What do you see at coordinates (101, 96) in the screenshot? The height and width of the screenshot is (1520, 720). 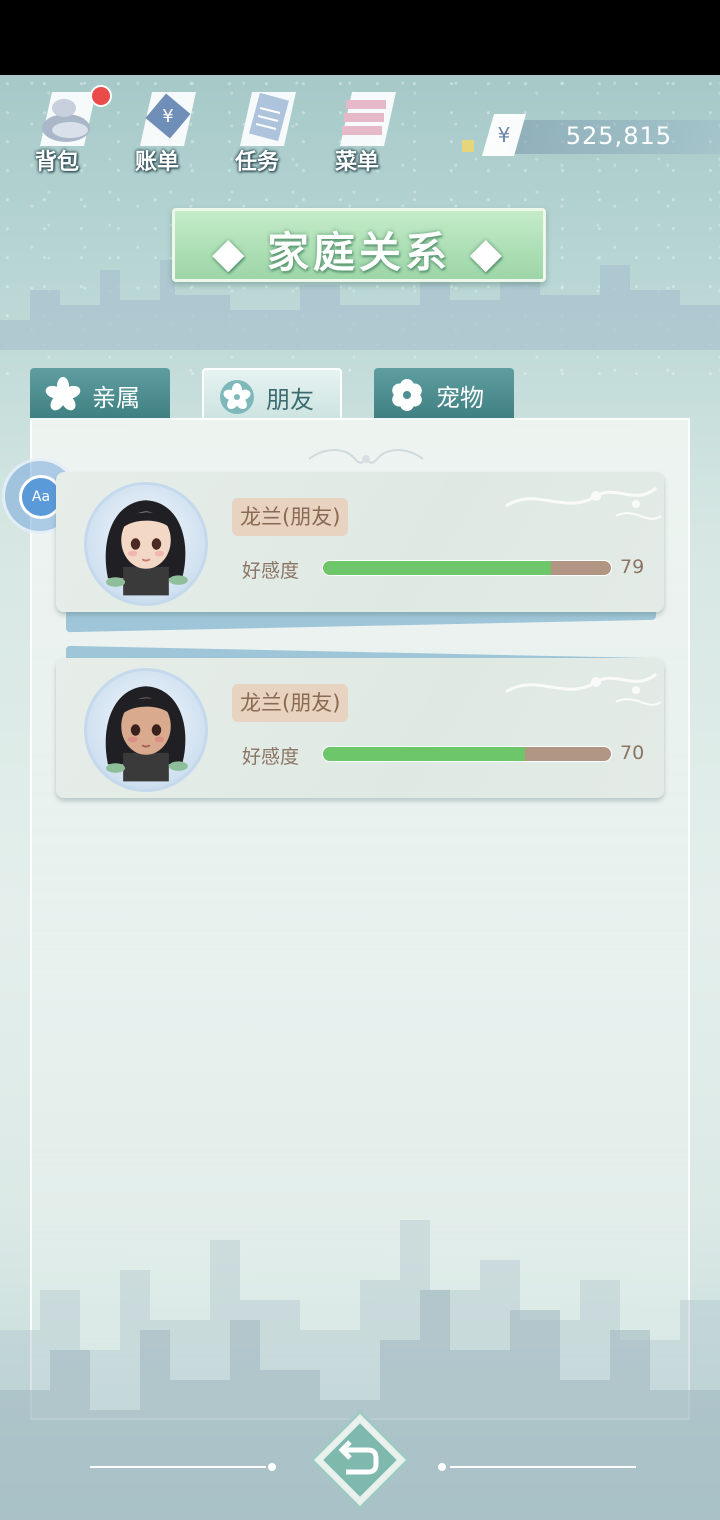 I see `notification-dot` at bounding box center [101, 96].